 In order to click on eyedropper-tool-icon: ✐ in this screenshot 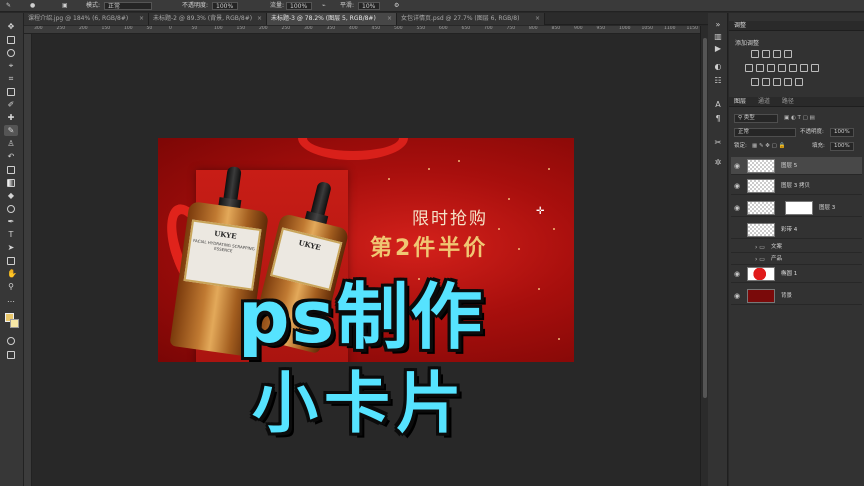, I will do `click(11, 104)`.